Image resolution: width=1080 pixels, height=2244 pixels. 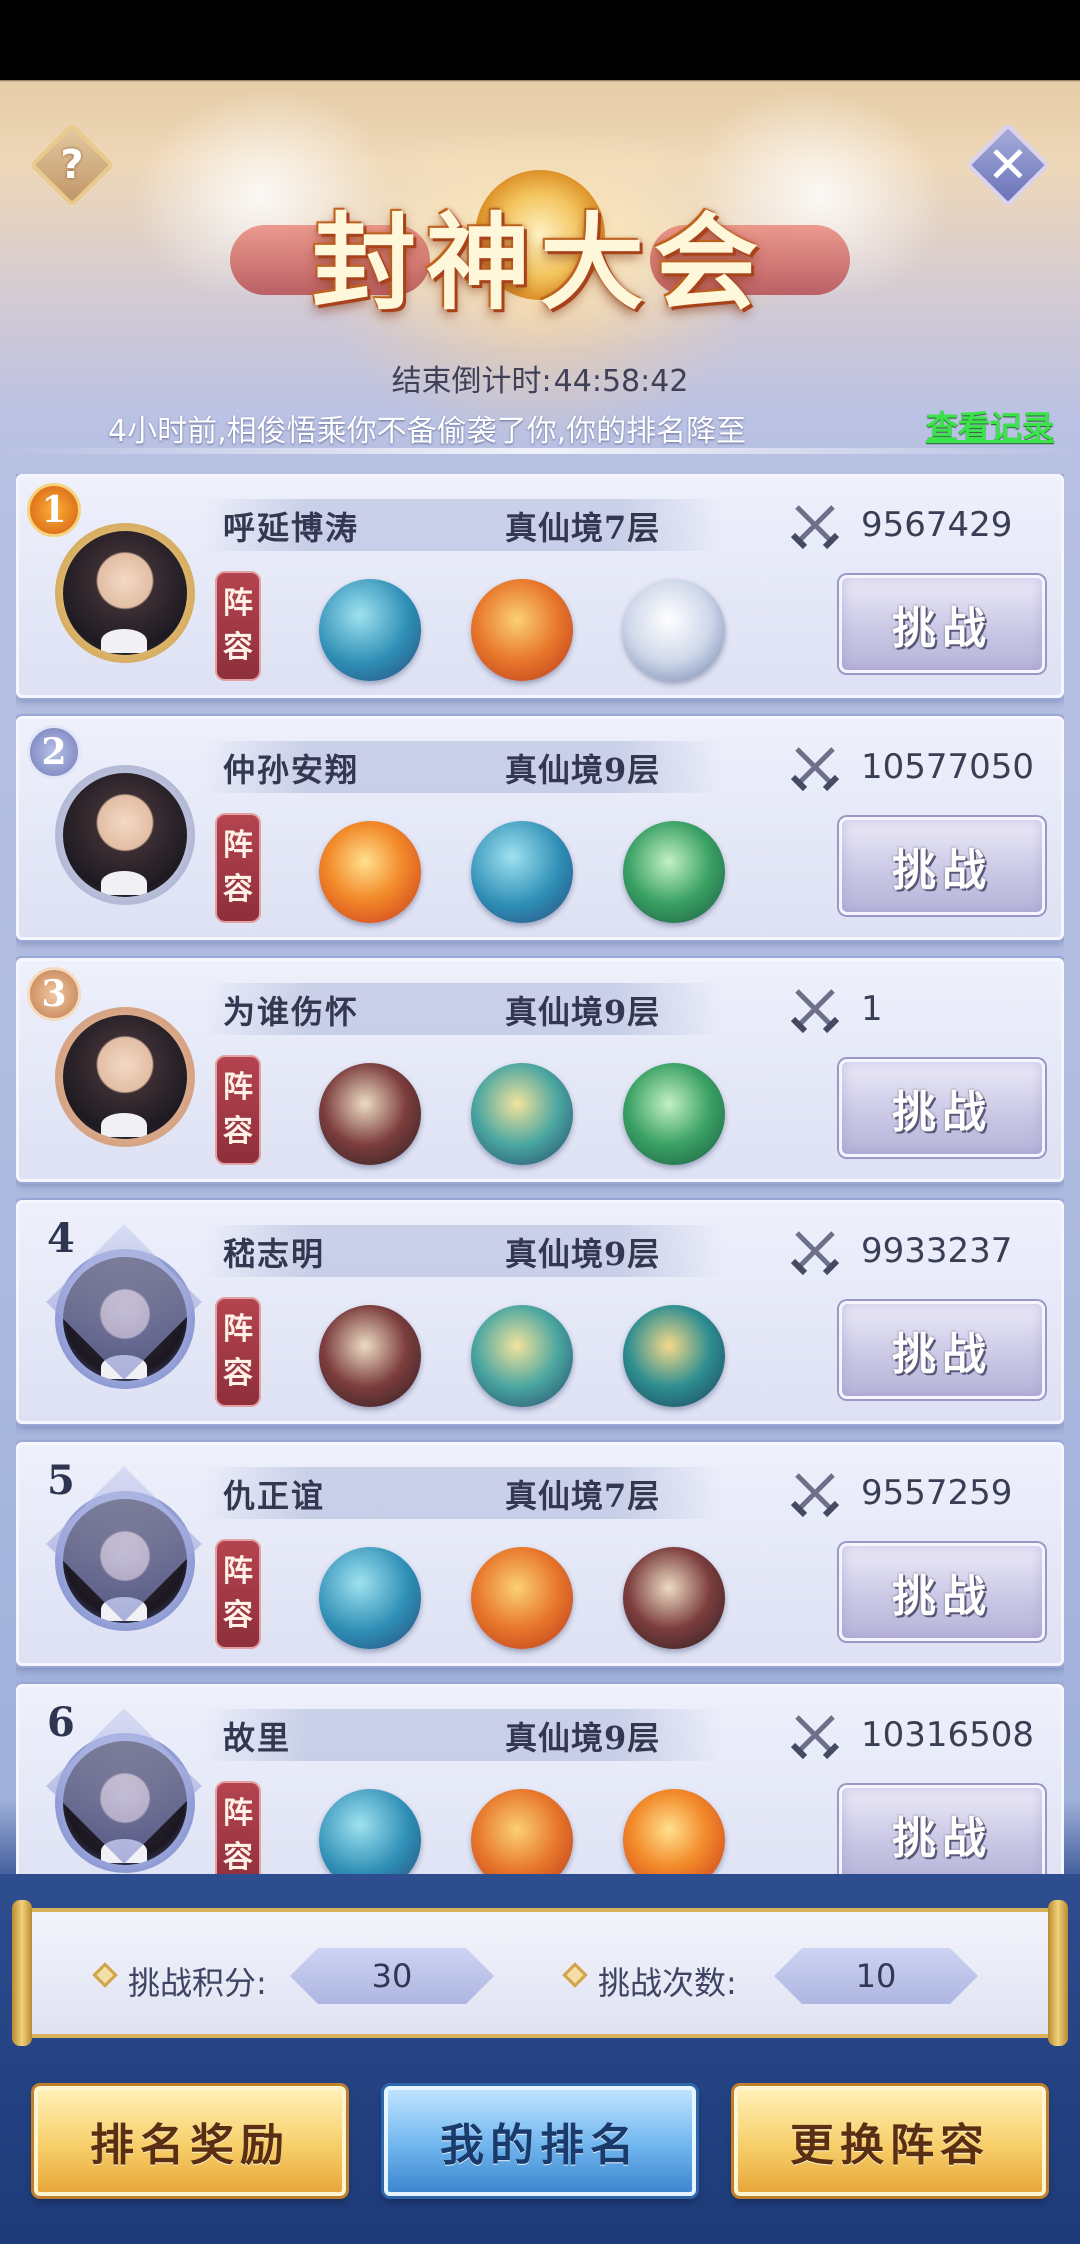 I want to click on score-label: 挑战积分:, so click(x=197, y=1983).